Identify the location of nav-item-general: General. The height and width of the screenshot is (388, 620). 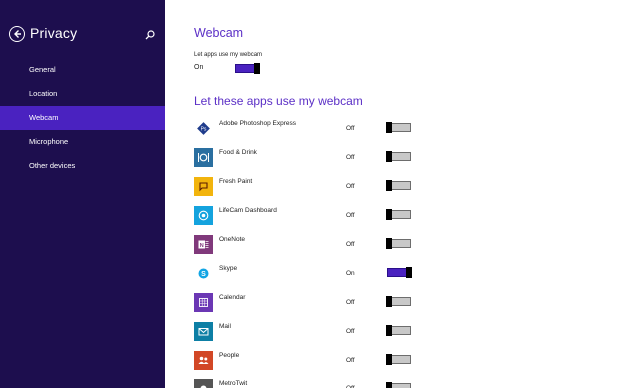
(82, 70).